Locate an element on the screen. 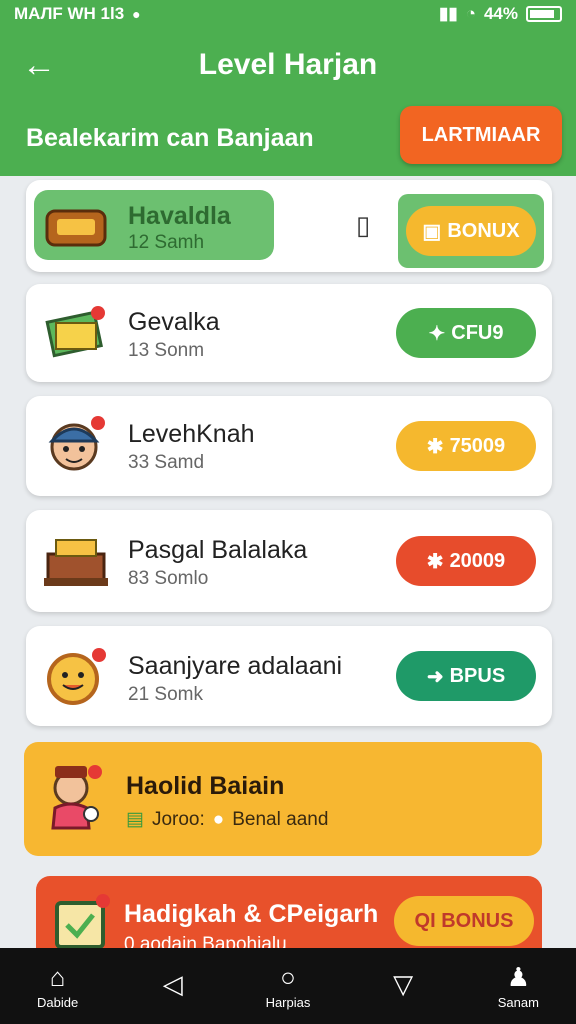 The height and width of the screenshot is (1024, 576). back-triangle-icon: ◁ is located at coordinates (172, 984).